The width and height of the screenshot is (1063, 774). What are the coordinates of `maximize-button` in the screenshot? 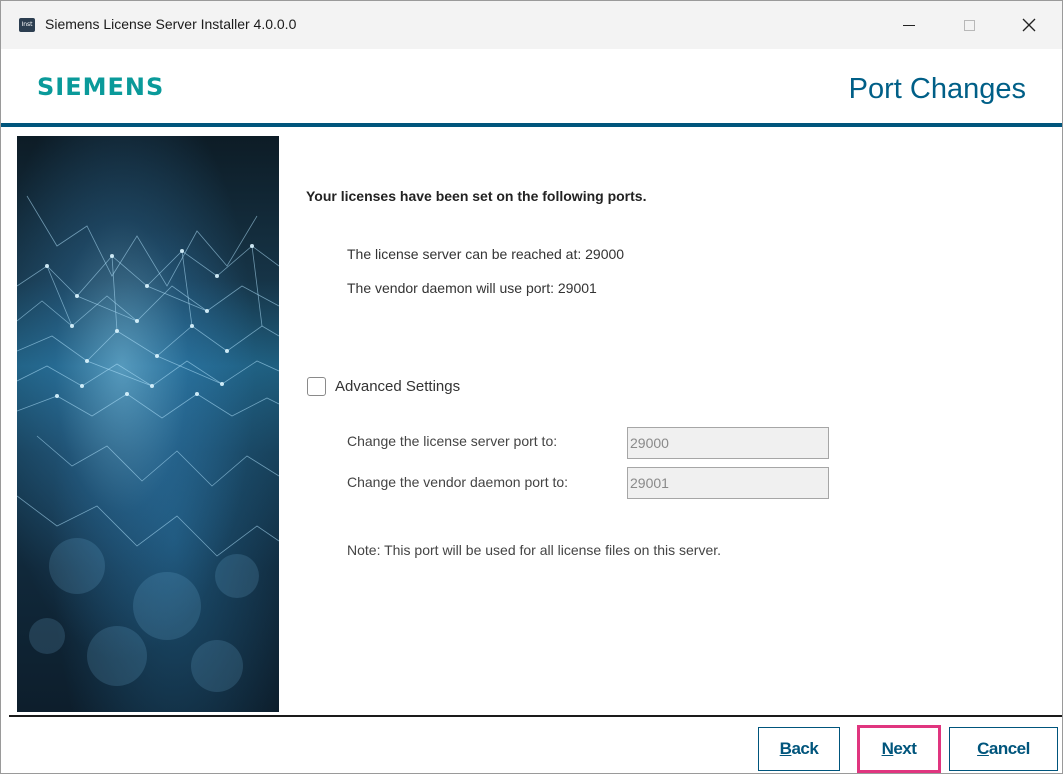 It's located at (969, 25).